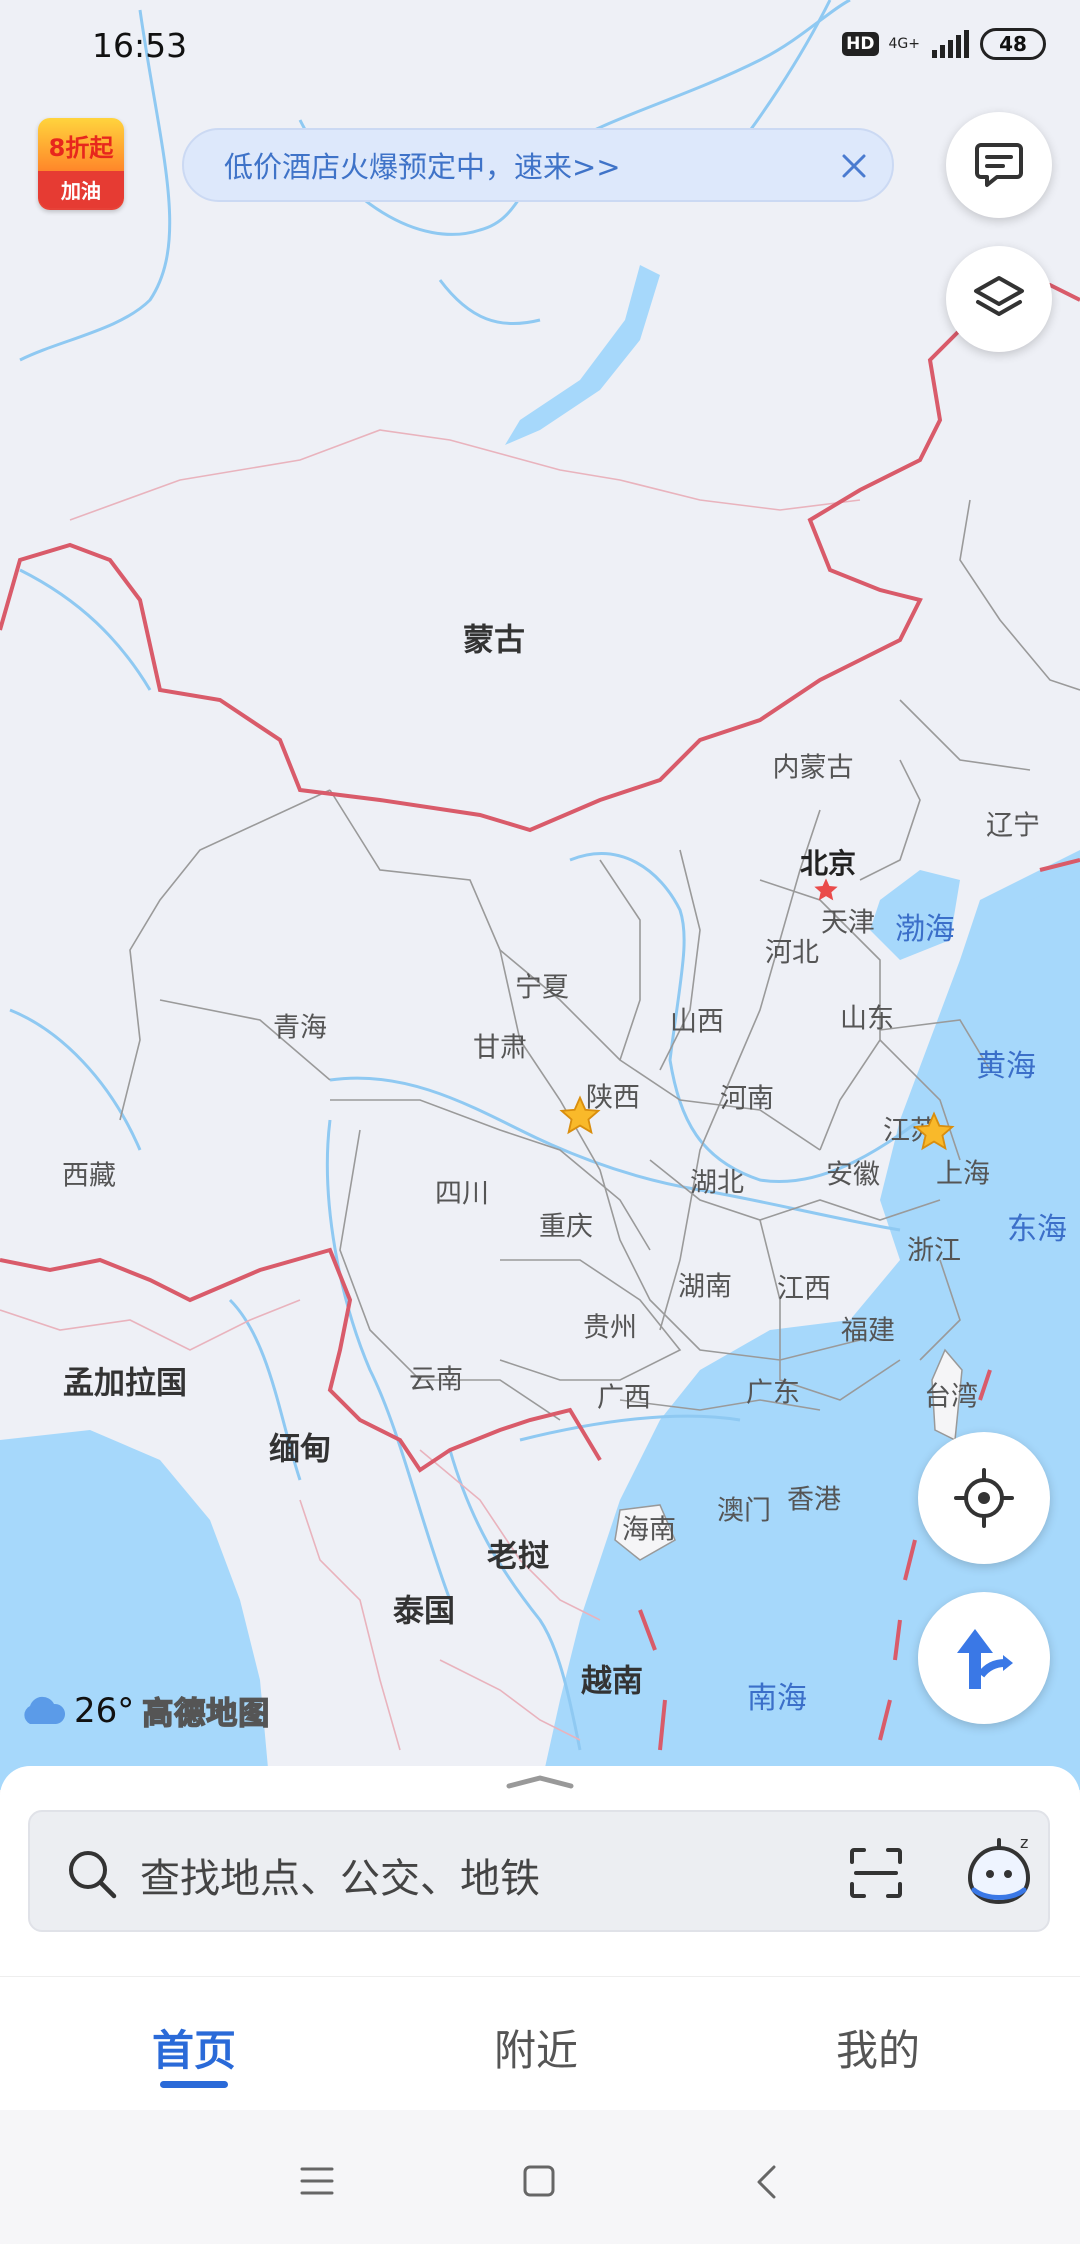 The image size is (1080, 2244). I want to click on map-label-province: 辽宁, so click(1013, 826).